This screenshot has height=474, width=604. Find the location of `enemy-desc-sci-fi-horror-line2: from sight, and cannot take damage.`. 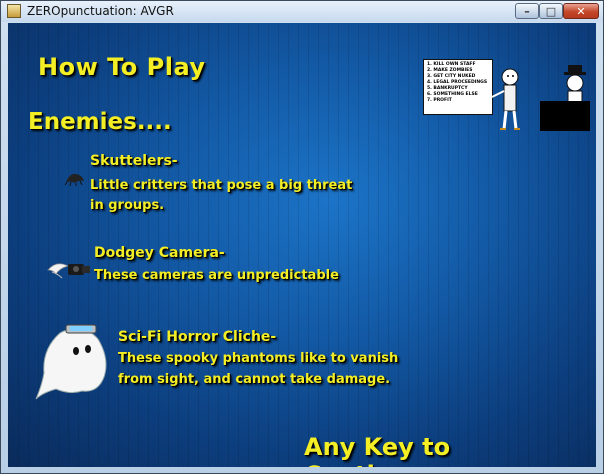

enemy-desc-sci-fi-horror-line2: from sight, and cannot take damage. is located at coordinates (254, 379).